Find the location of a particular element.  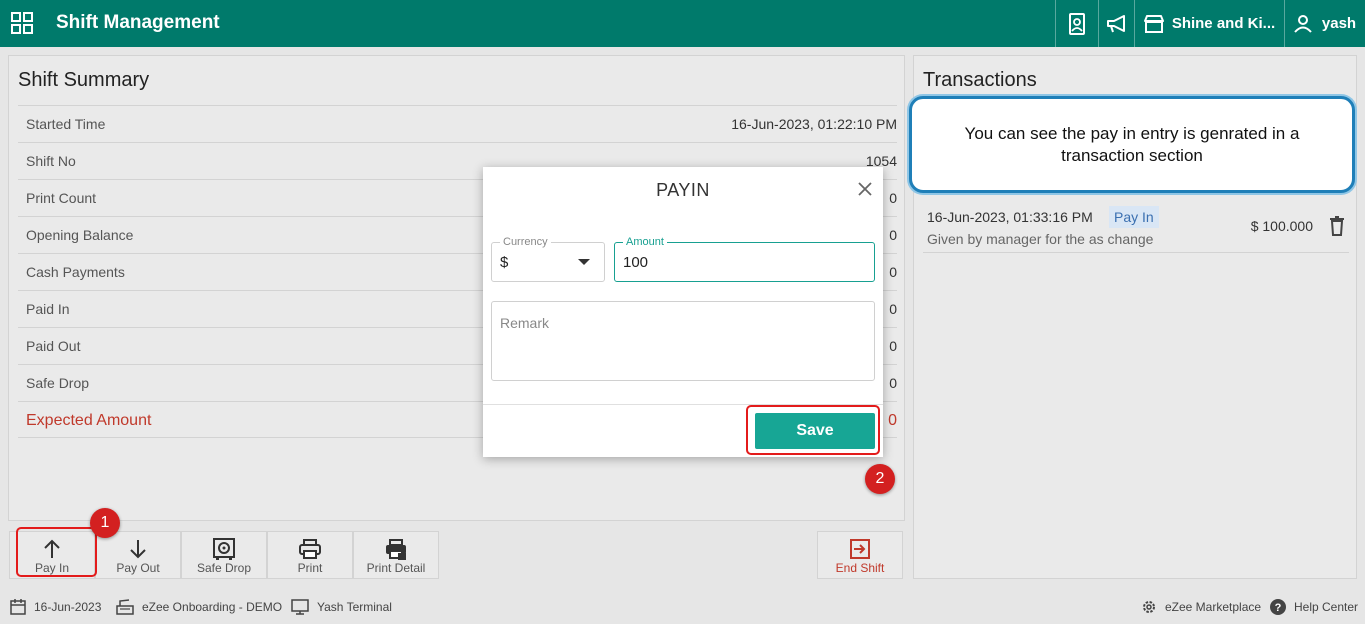

remark-placeholder: Remark is located at coordinates (525, 323).